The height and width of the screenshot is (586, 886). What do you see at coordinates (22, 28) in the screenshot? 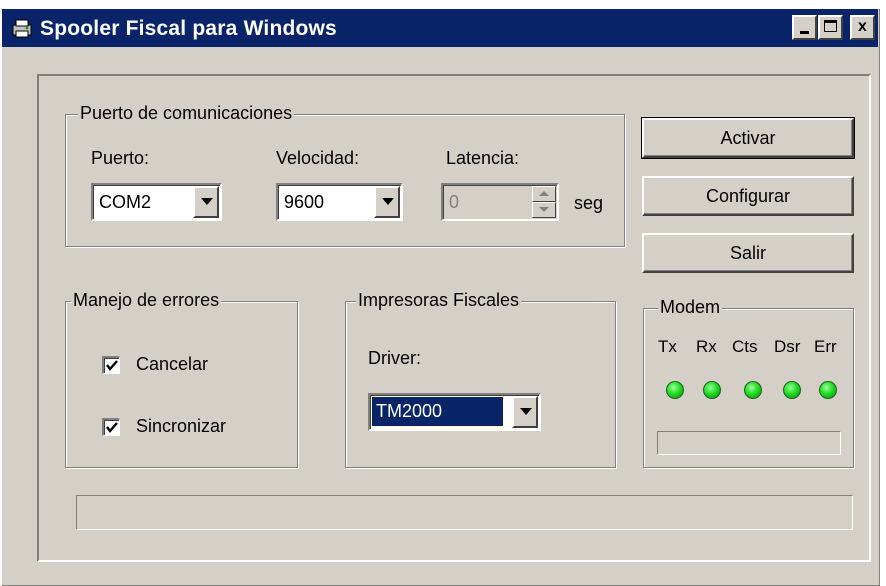
I see `printer-app-icon` at bounding box center [22, 28].